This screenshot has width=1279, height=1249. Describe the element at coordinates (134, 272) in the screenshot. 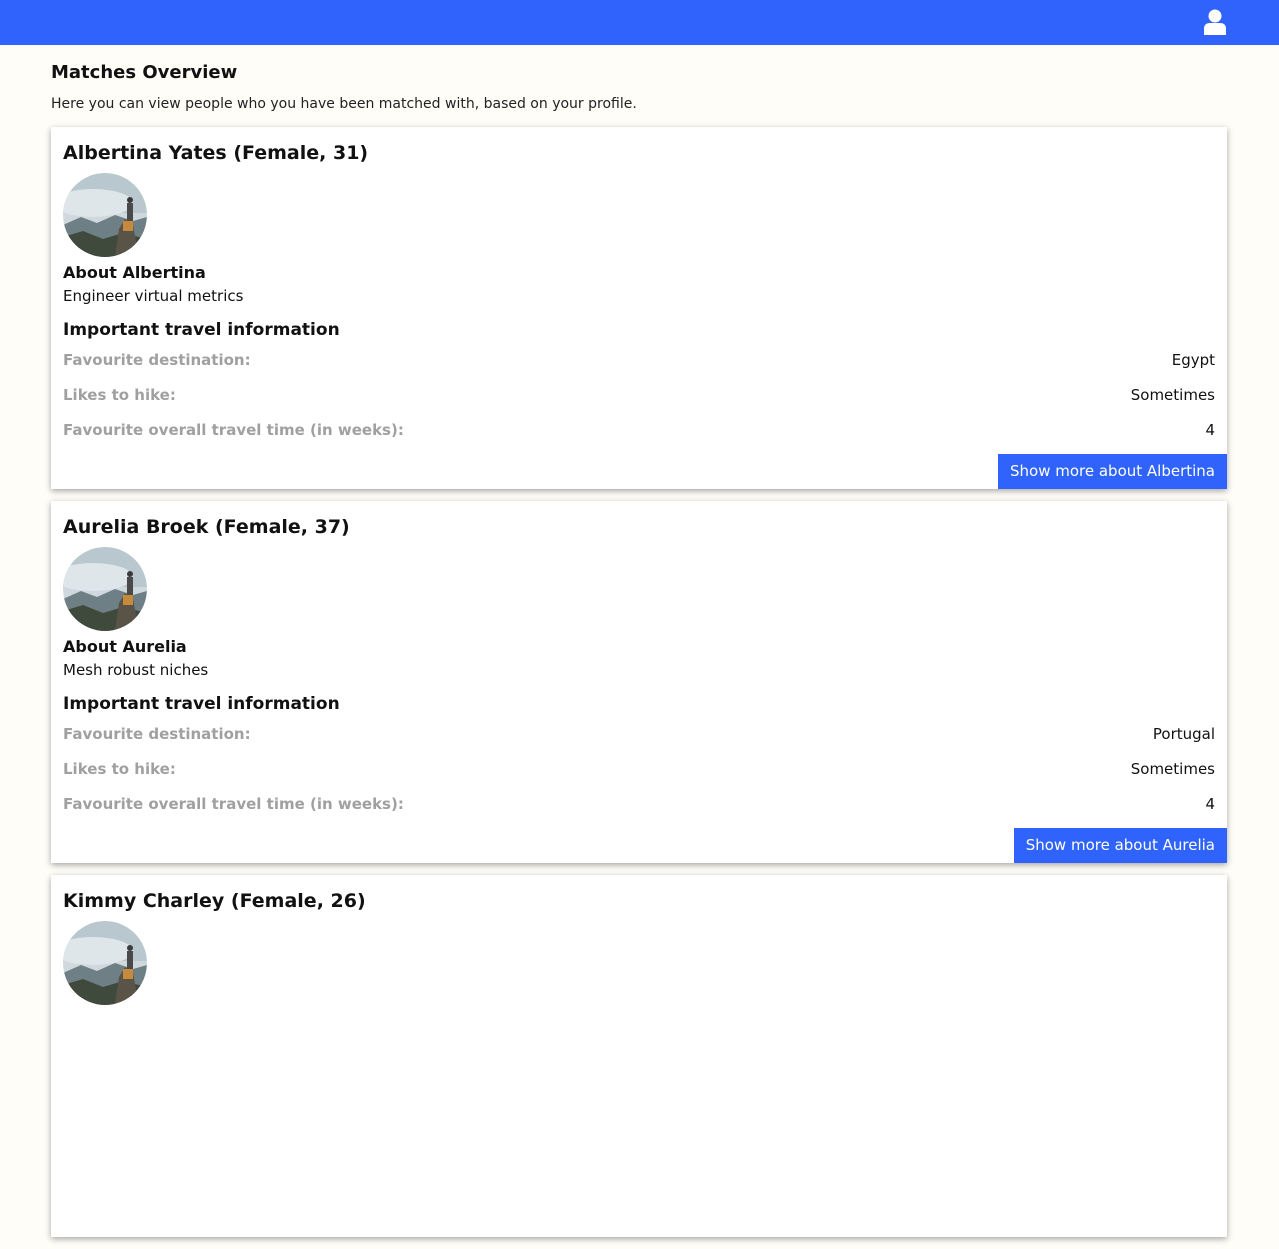

I see `about-title: About Albertina` at that location.